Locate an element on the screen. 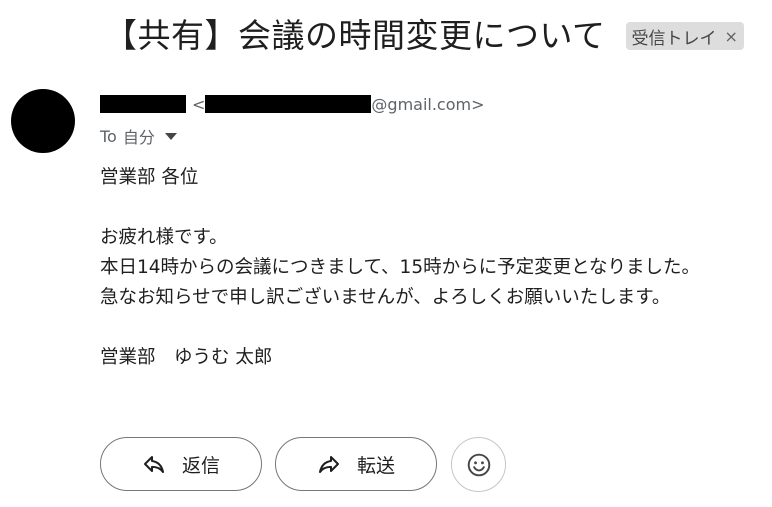 The image size is (772, 507). reply-button: 返信 is located at coordinates (181, 464).